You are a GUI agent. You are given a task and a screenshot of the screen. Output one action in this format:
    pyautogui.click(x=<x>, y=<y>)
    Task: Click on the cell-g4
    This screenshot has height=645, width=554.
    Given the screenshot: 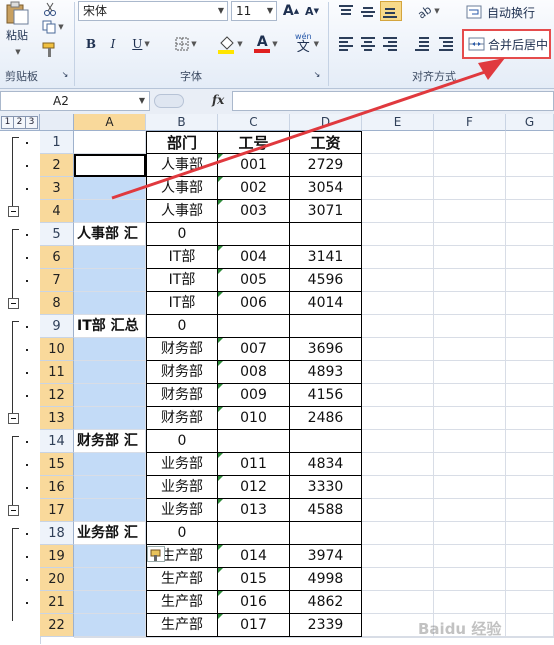 What is the action you would take?
    pyautogui.click(x=530, y=211)
    